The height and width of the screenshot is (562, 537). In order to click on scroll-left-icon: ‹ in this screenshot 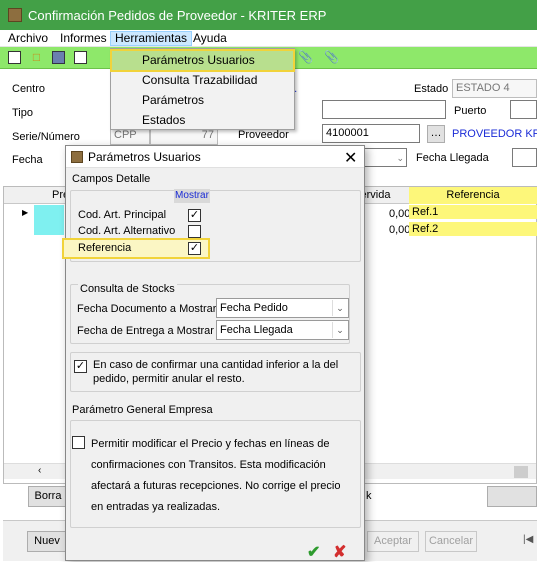, I will do `click(39, 470)`.